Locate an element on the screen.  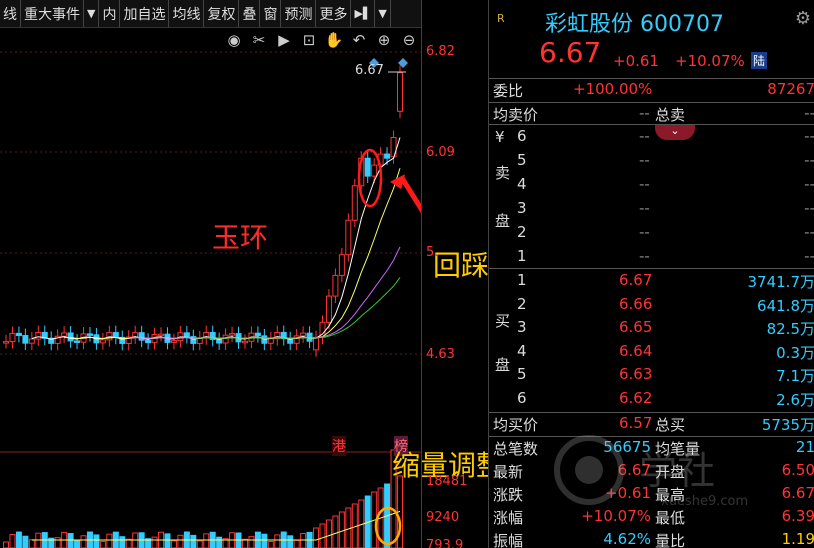
sell-level-row: 3 -- -- is located at coordinates (651, 210).